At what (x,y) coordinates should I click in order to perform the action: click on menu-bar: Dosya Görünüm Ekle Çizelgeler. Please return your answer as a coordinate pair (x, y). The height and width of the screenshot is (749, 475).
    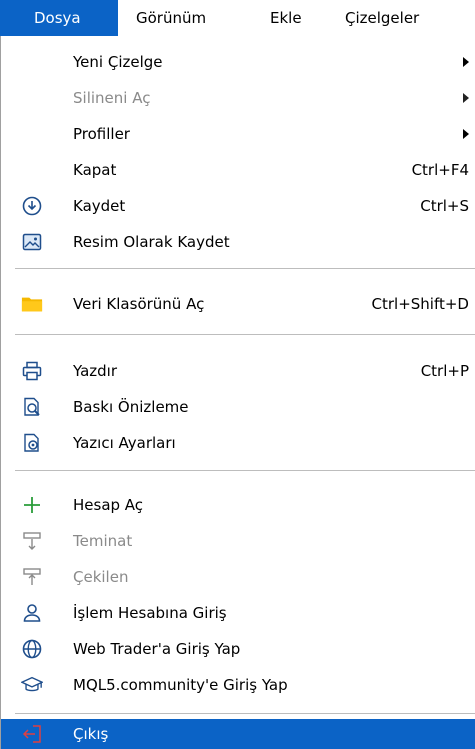
    Looking at the image, I should click on (237, 18).